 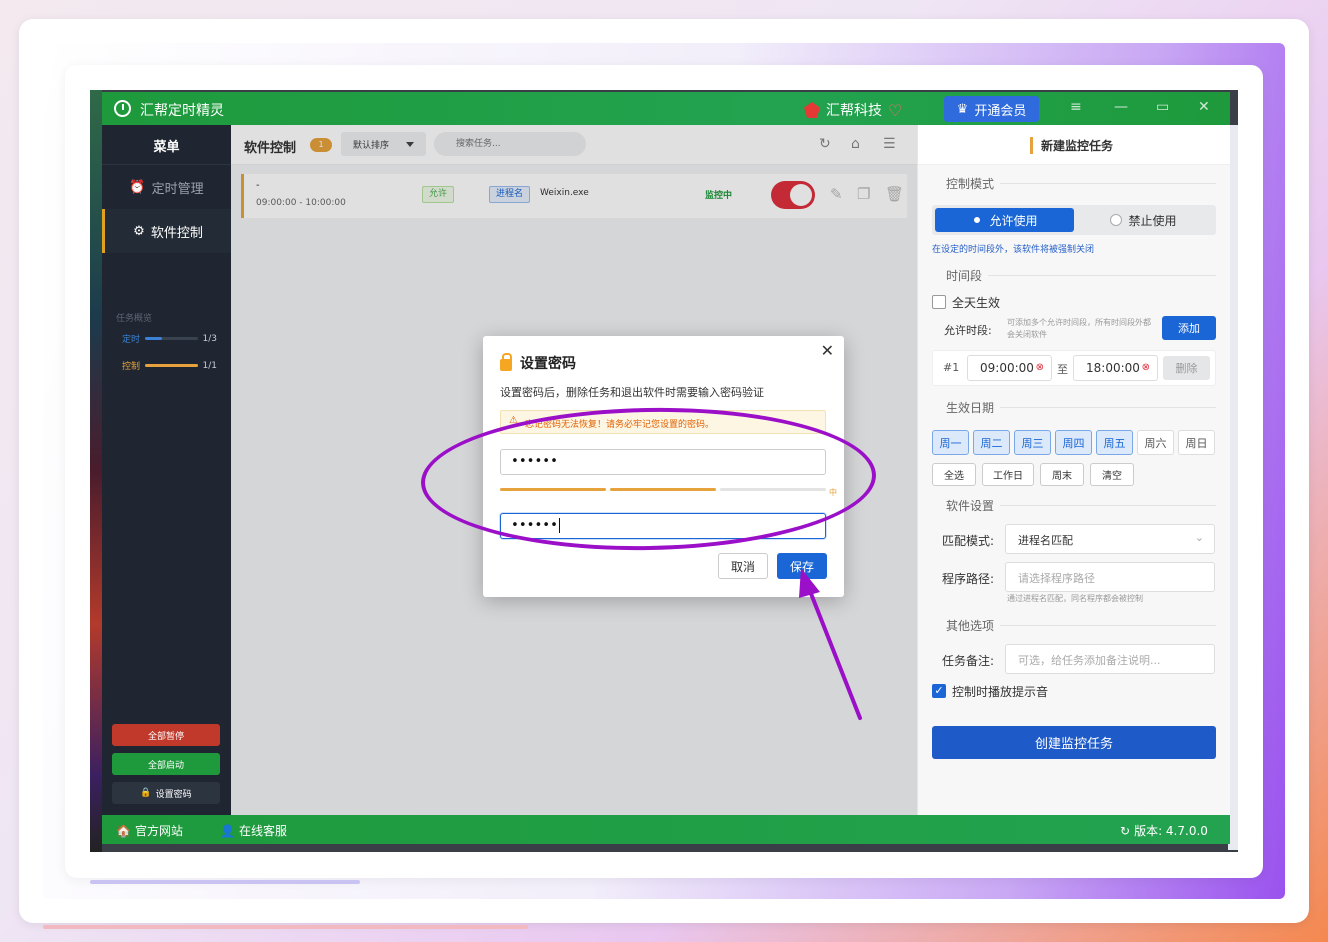 What do you see at coordinates (134, 319) in the screenshot?
I see `overview-title: 任务概览` at bounding box center [134, 319].